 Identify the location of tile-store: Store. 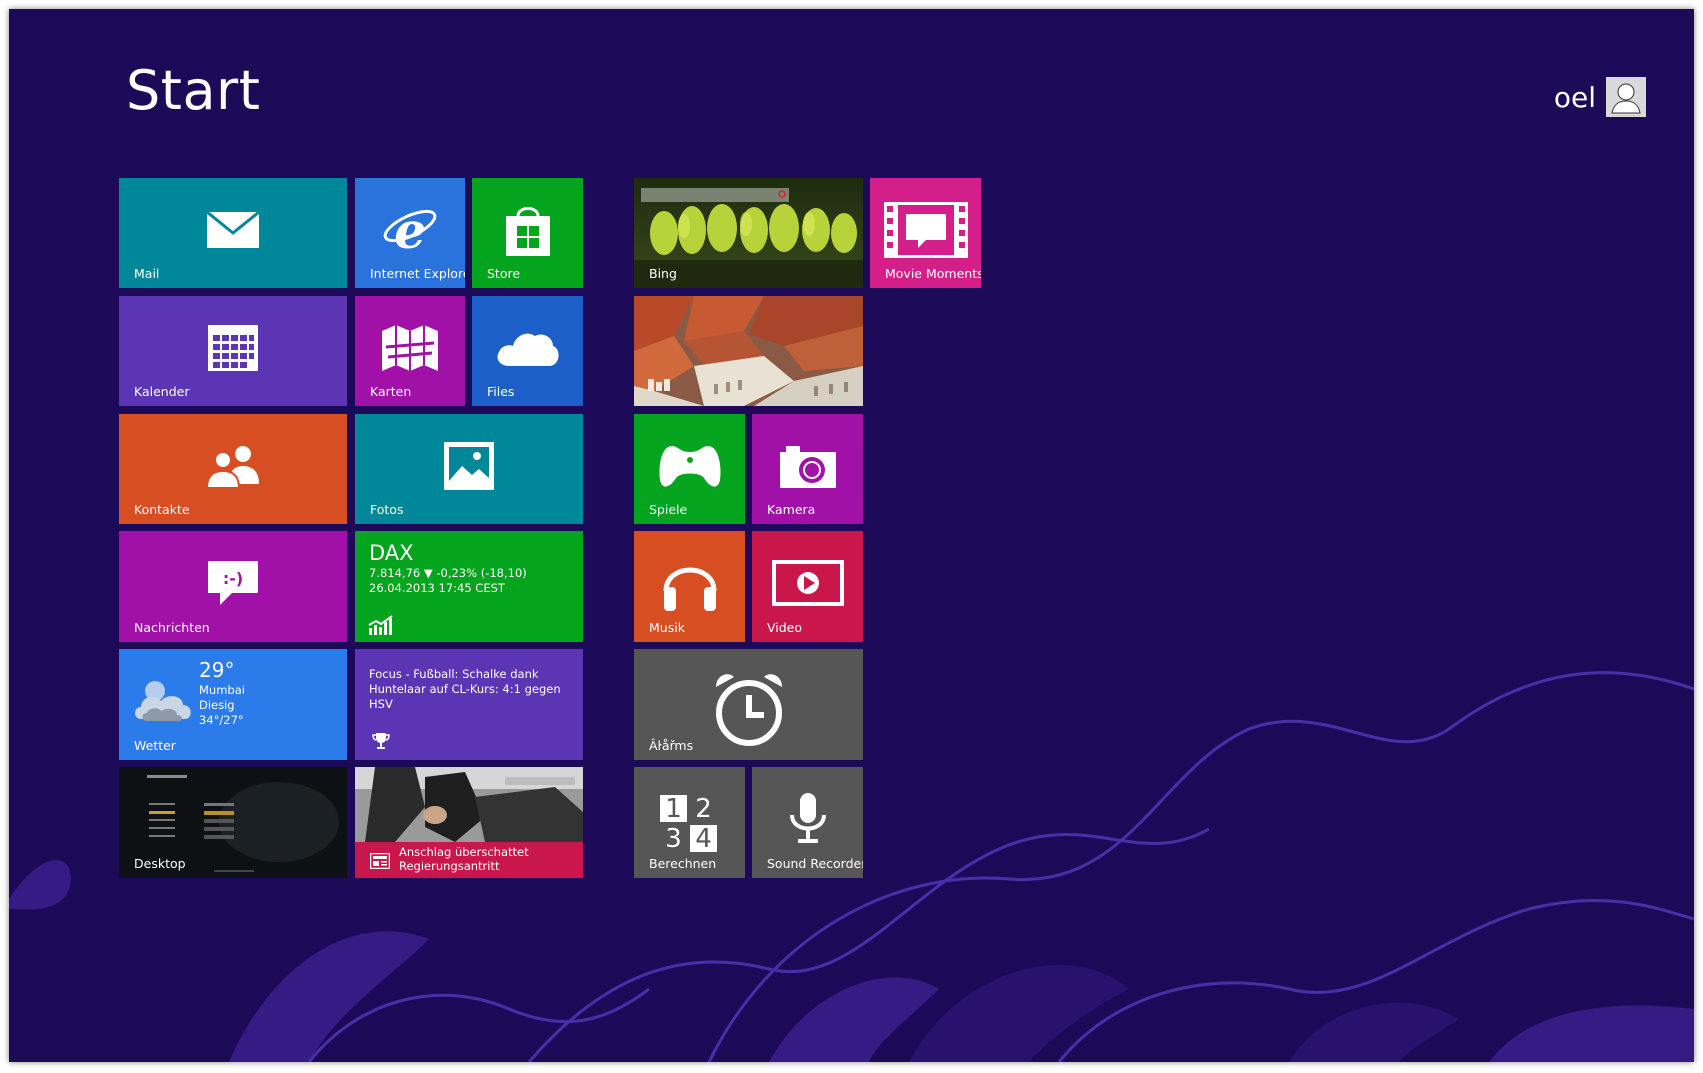
(527, 233).